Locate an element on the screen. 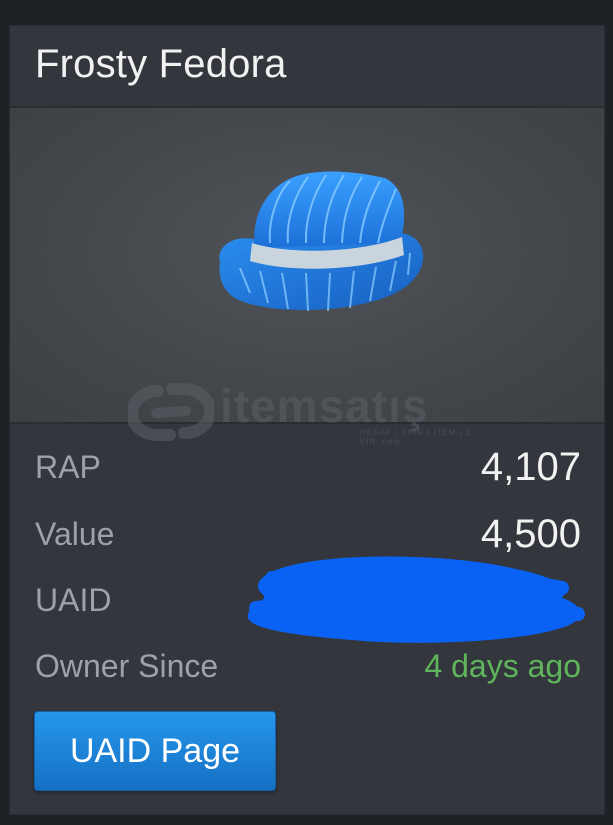 This screenshot has width=613, height=825. redaction-scribble is located at coordinates (416, 599).